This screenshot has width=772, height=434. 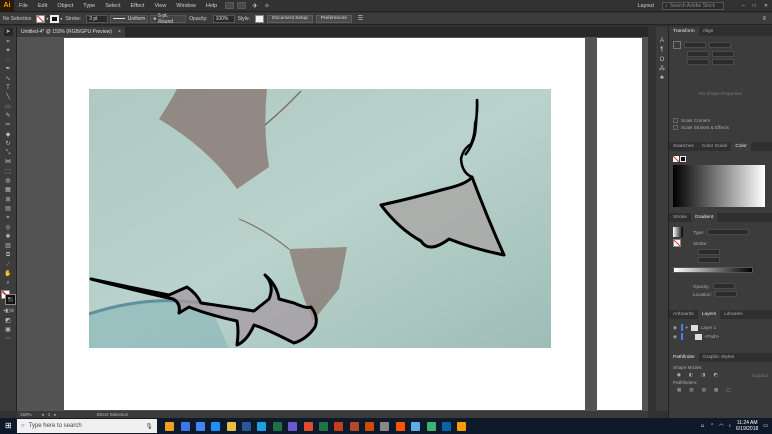 I want to click on workspace-switcher: Layout, so click(x=645, y=6).